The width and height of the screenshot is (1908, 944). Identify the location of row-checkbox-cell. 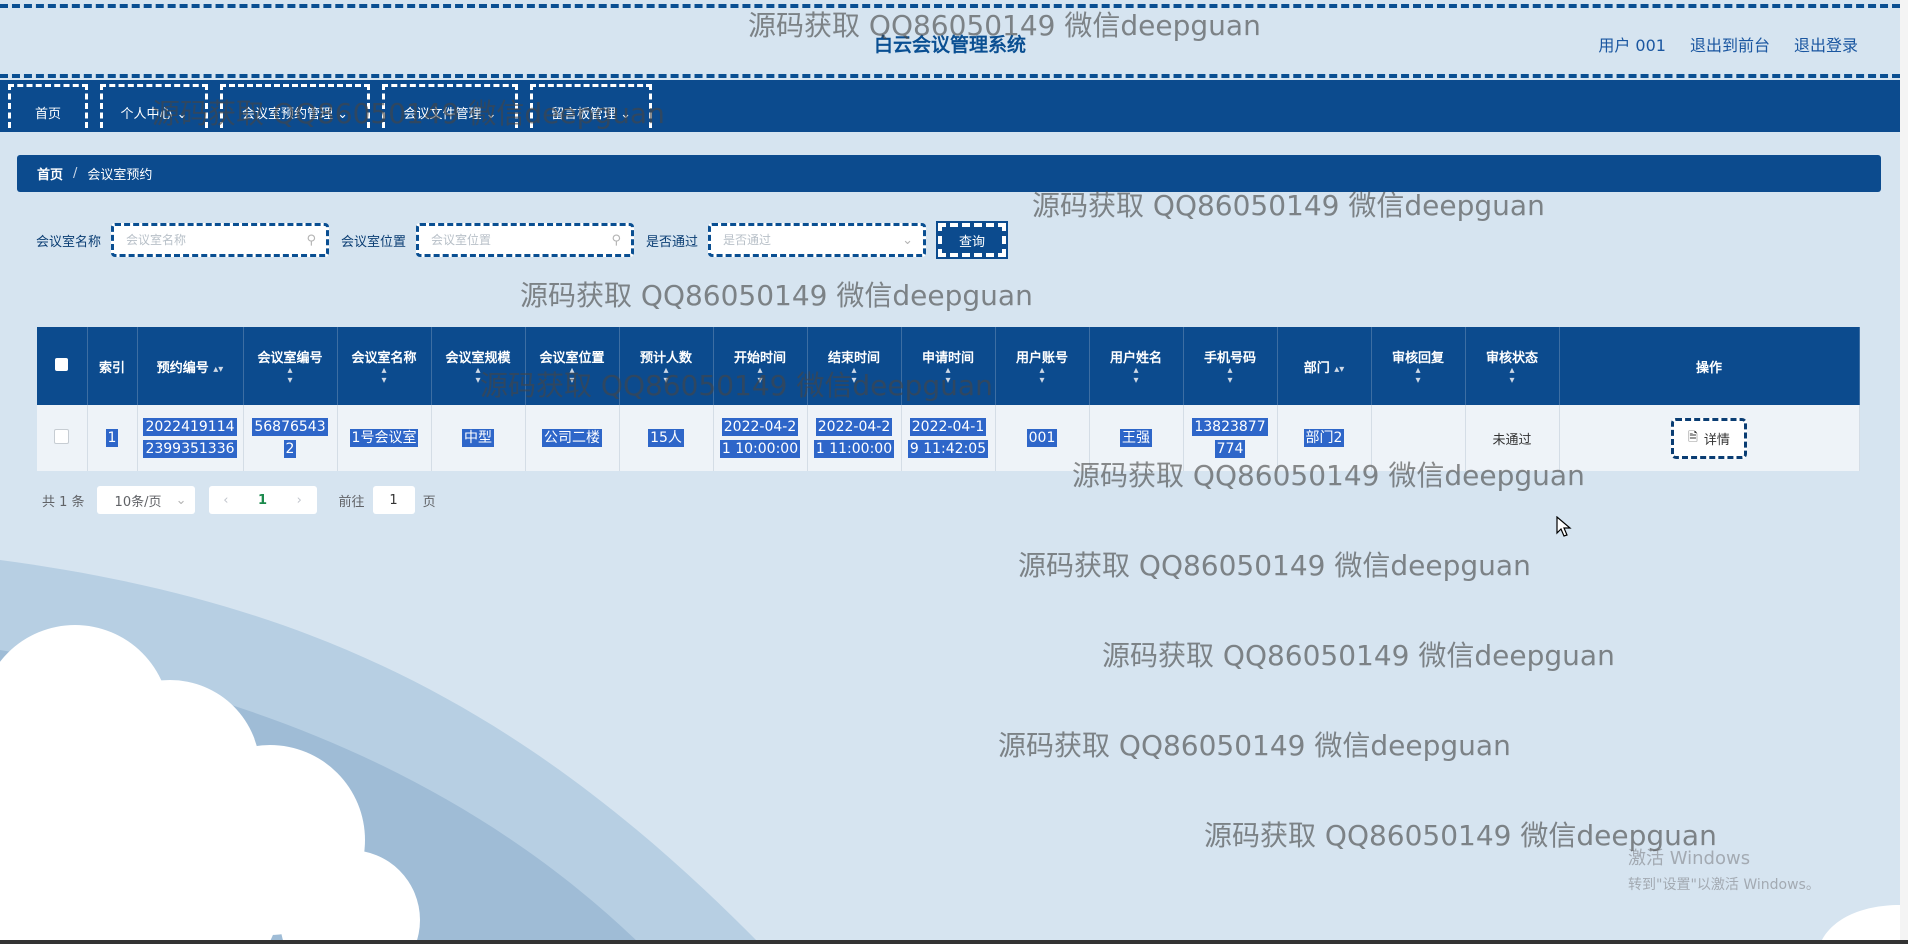
(62, 438).